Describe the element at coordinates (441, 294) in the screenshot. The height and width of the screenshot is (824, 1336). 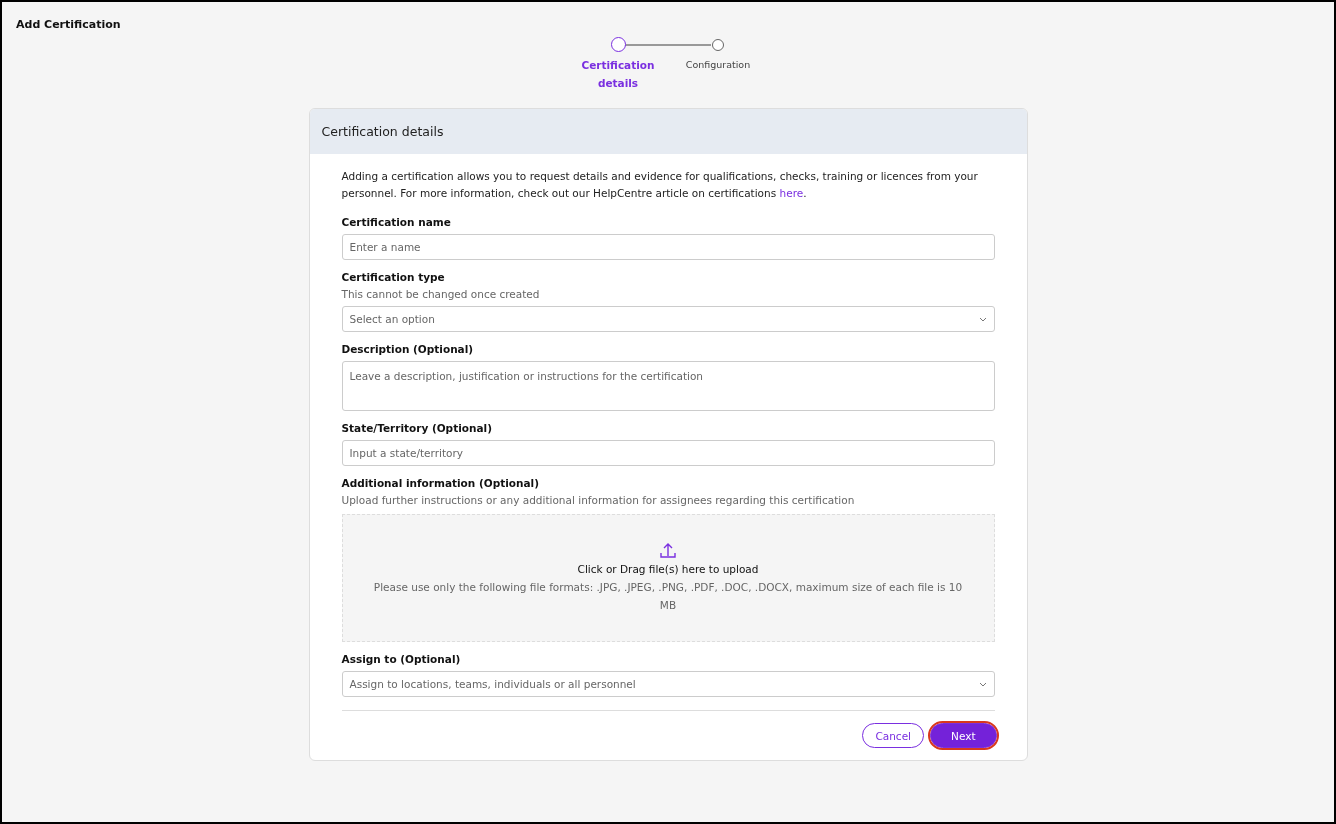
I see `field-hint: This cannot be changed once created` at that location.